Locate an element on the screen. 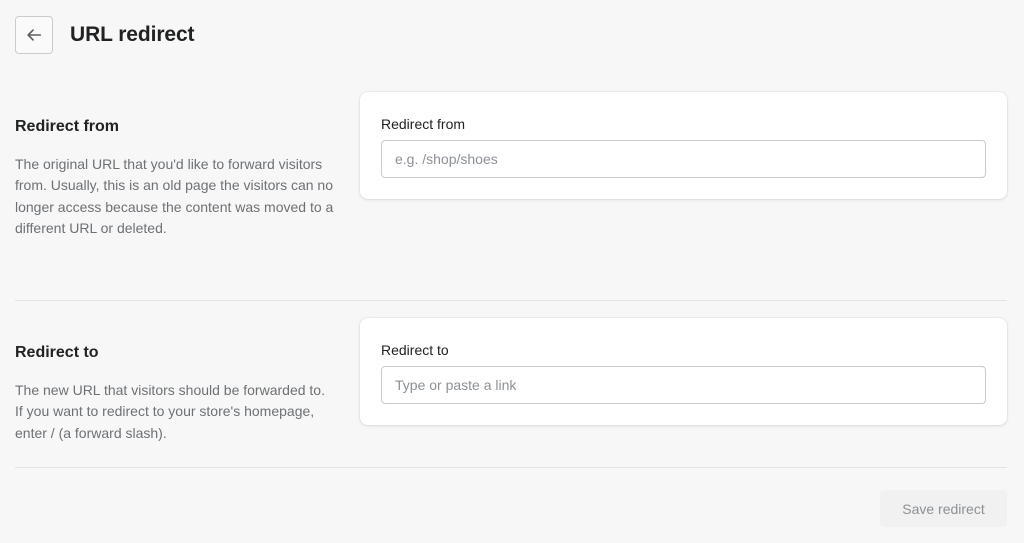 The height and width of the screenshot is (543, 1024). redirect-to-heading: Redirect to is located at coordinates (57, 352).